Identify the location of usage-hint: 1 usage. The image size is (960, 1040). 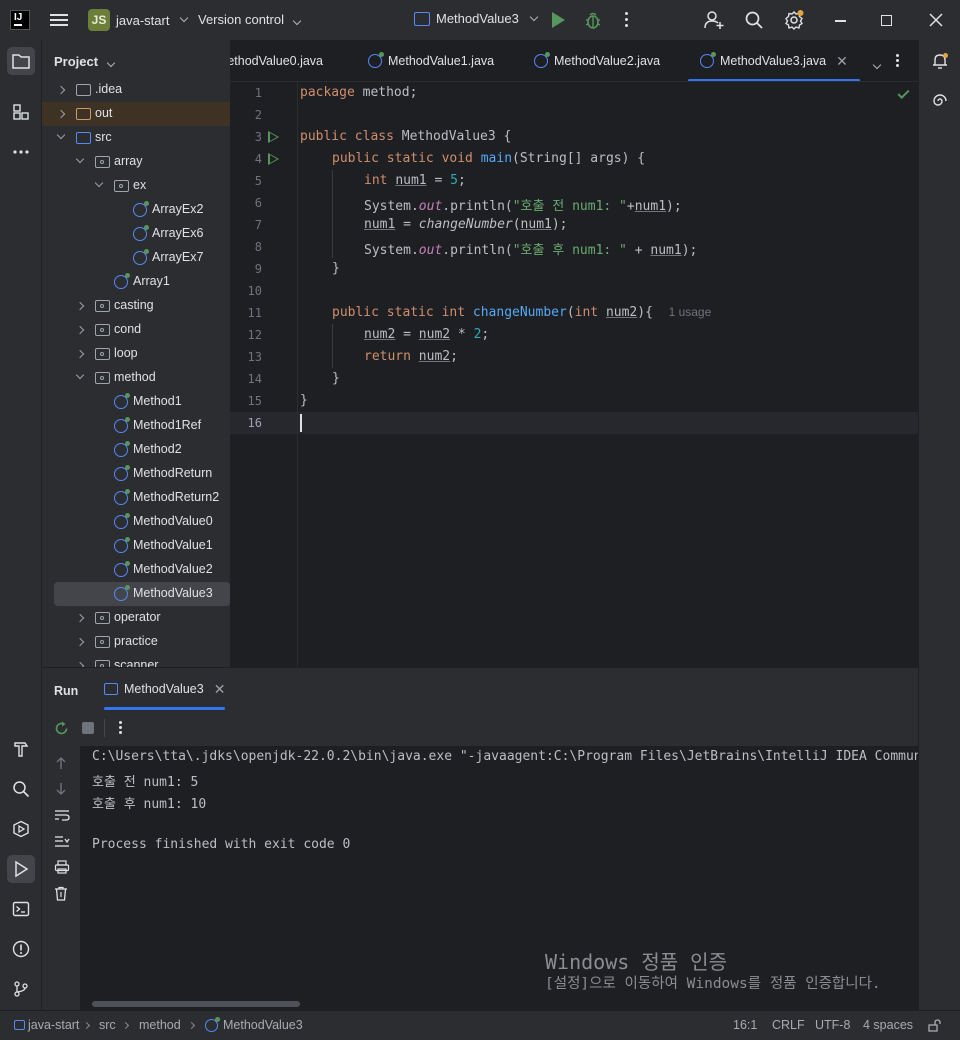
(690, 312).